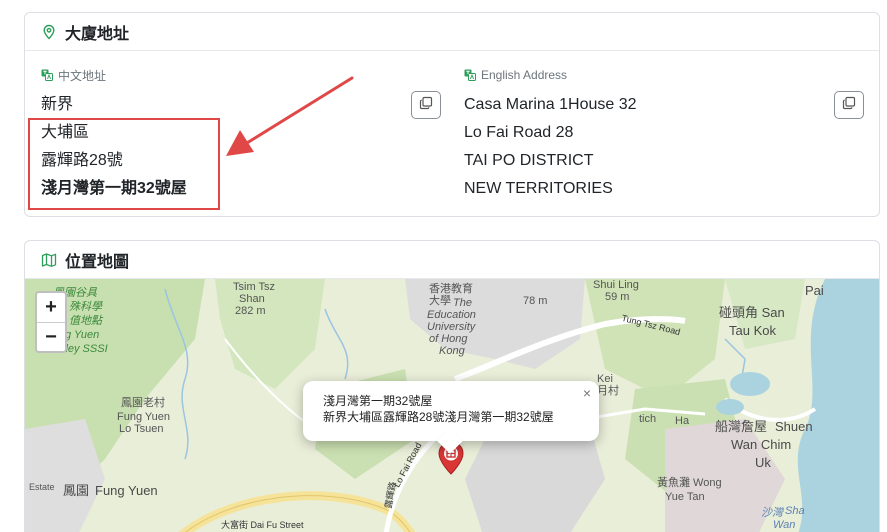 The width and height of the screenshot is (887, 532). What do you see at coordinates (42, 487) in the screenshot?
I see `map-label: Estate` at bounding box center [42, 487].